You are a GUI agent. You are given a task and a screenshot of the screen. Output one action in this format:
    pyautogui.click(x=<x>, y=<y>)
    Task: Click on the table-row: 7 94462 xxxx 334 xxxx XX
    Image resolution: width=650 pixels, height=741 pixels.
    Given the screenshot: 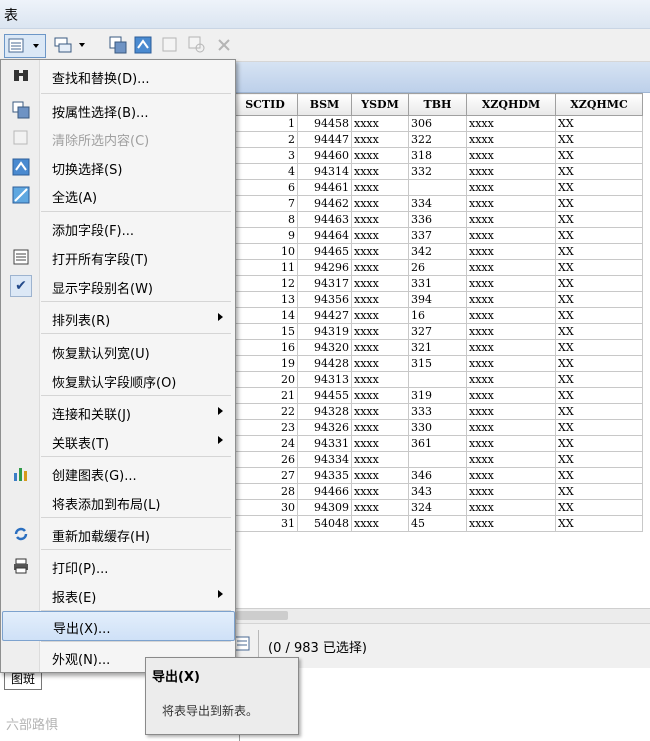 What is the action you would take?
    pyautogui.click(x=437, y=203)
    